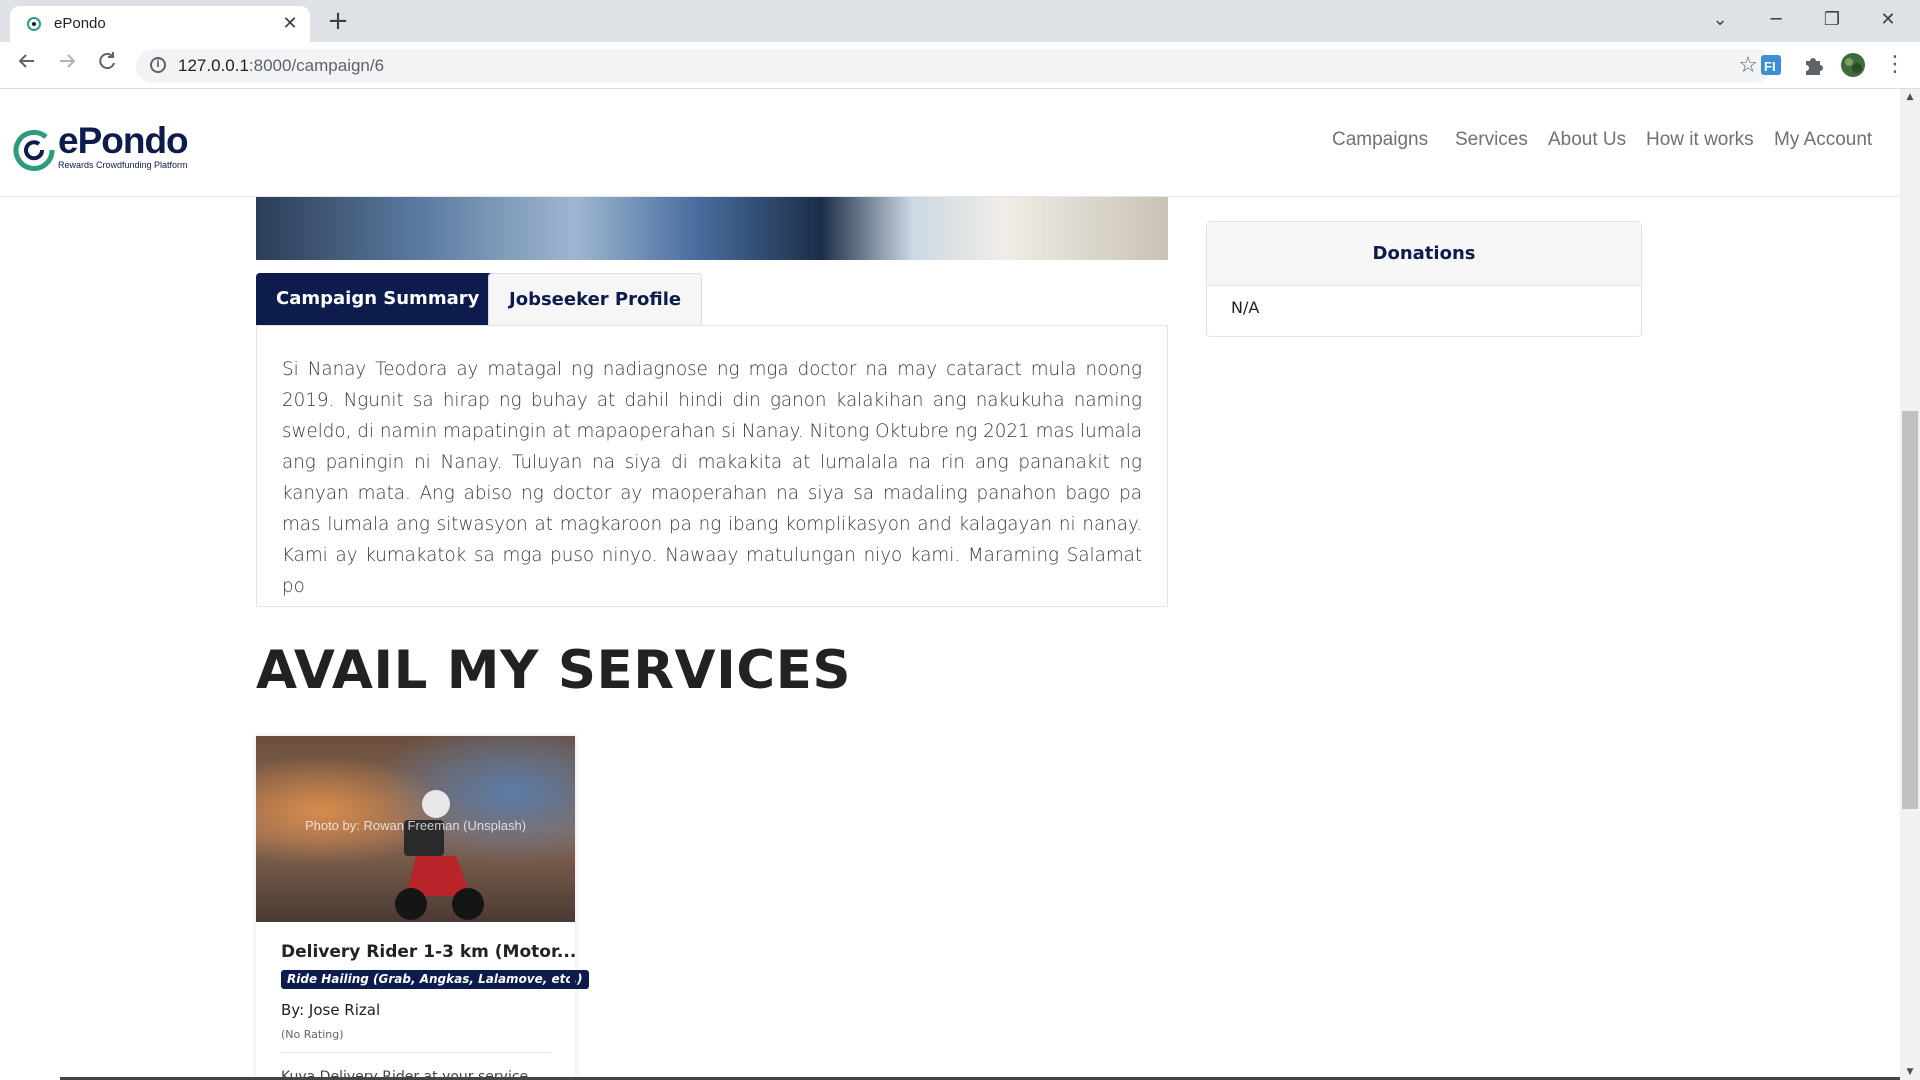 The width and height of the screenshot is (1920, 1080). Describe the element at coordinates (338, 22) in the screenshot. I see `new-tab-button: +` at that location.